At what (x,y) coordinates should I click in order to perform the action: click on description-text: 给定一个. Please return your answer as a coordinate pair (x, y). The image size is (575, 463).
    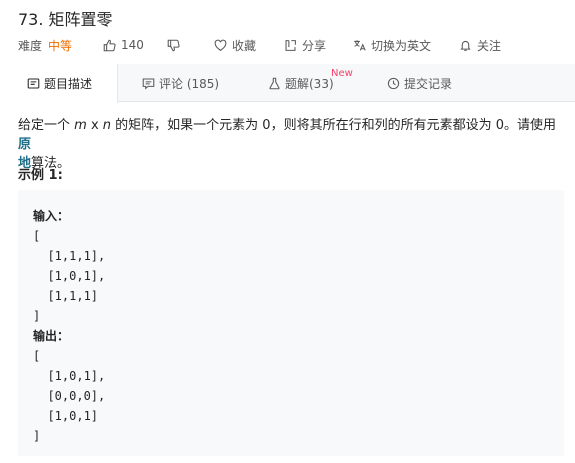
    Looking at the image, I should click on (46, 125).